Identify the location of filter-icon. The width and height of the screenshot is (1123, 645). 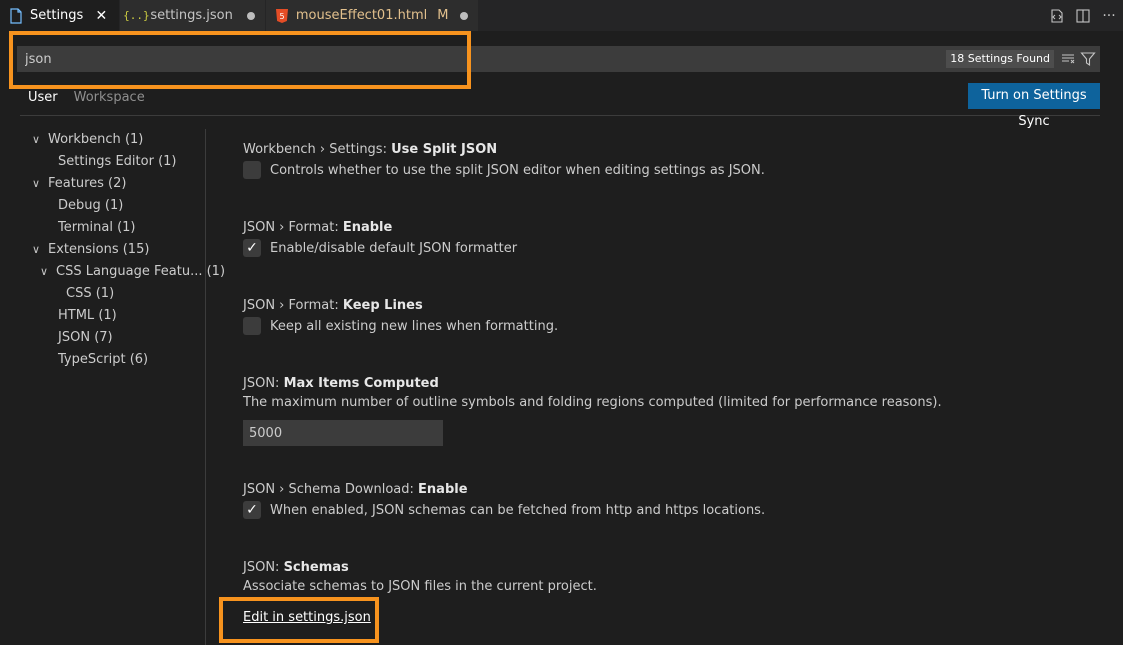
(1088, 59).